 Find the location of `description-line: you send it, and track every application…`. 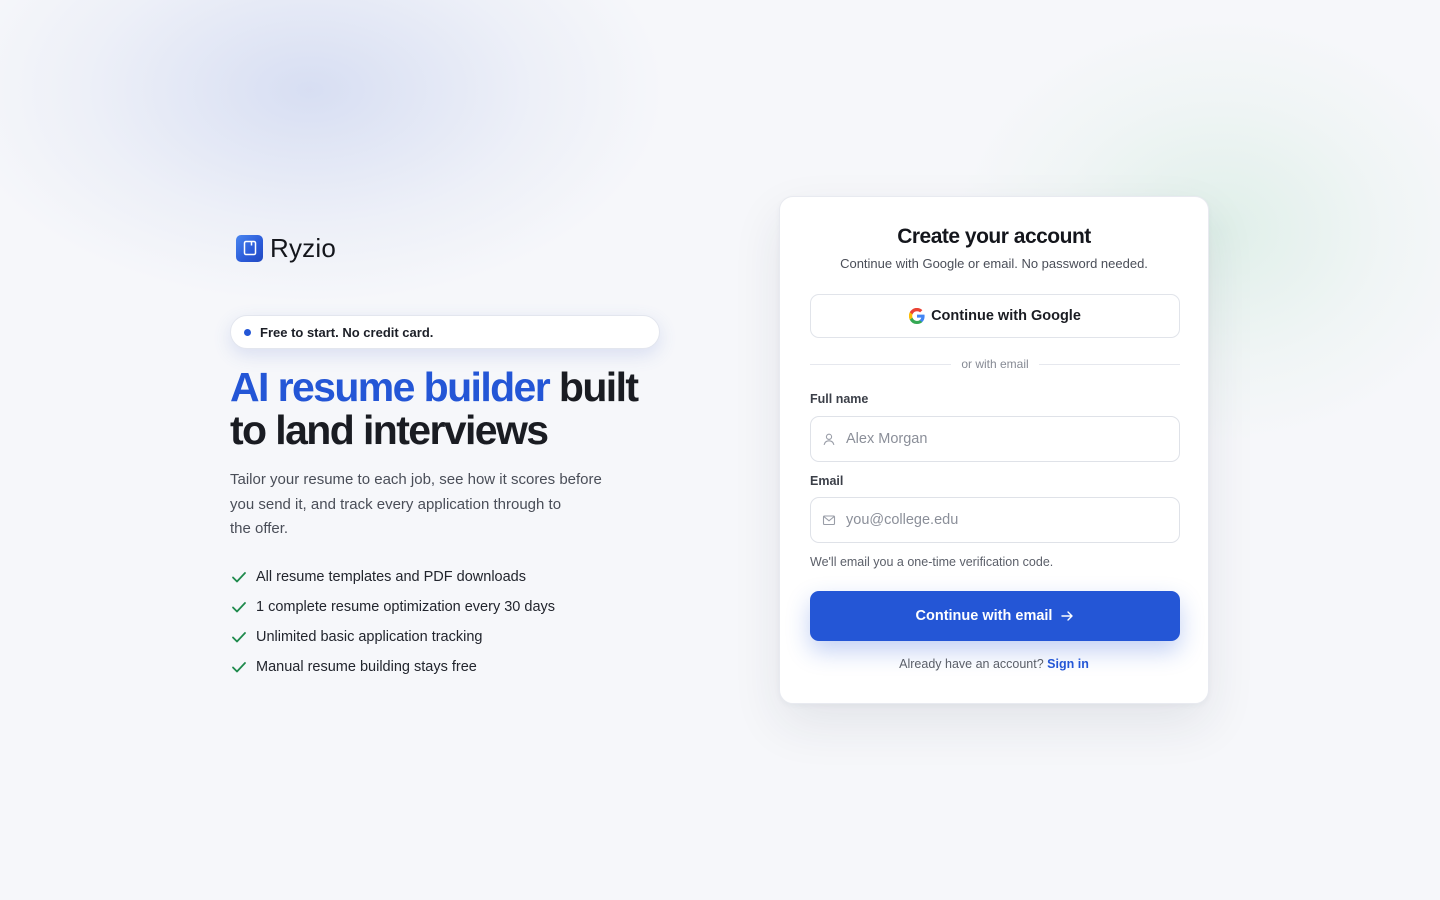

description-line: you send it, and track every application… is located at coordinates (396, 504).